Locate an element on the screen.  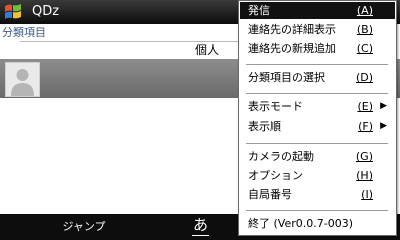
app-title: QDz is located at coordinates (46, 11).